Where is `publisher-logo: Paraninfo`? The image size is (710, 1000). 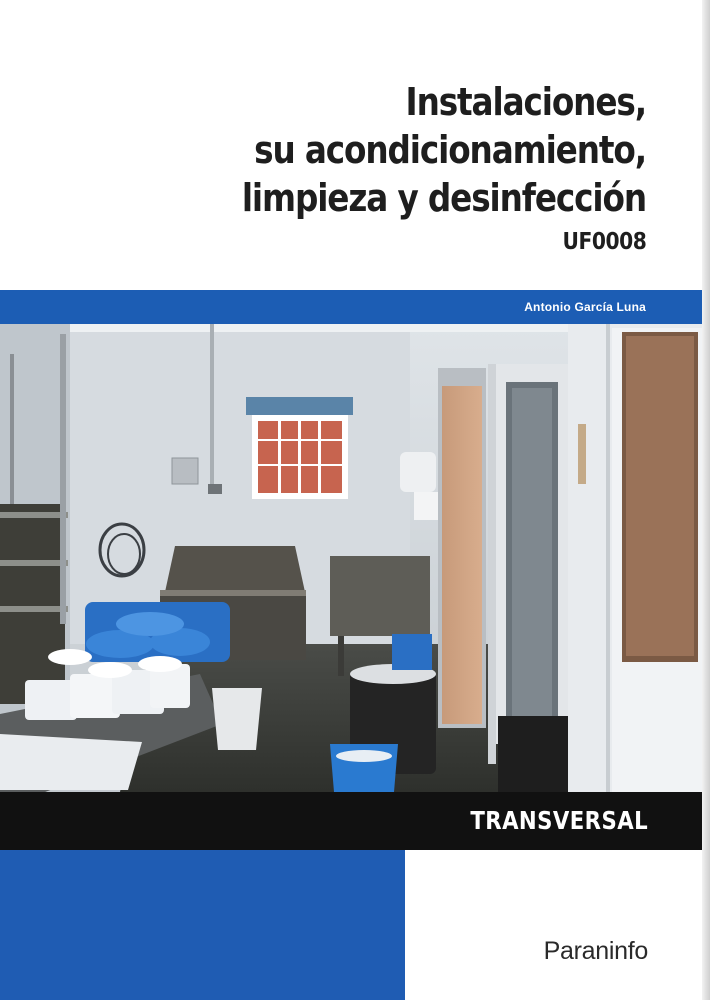 publisher-logo: Paraninfo is located at coordinates (596, 951).